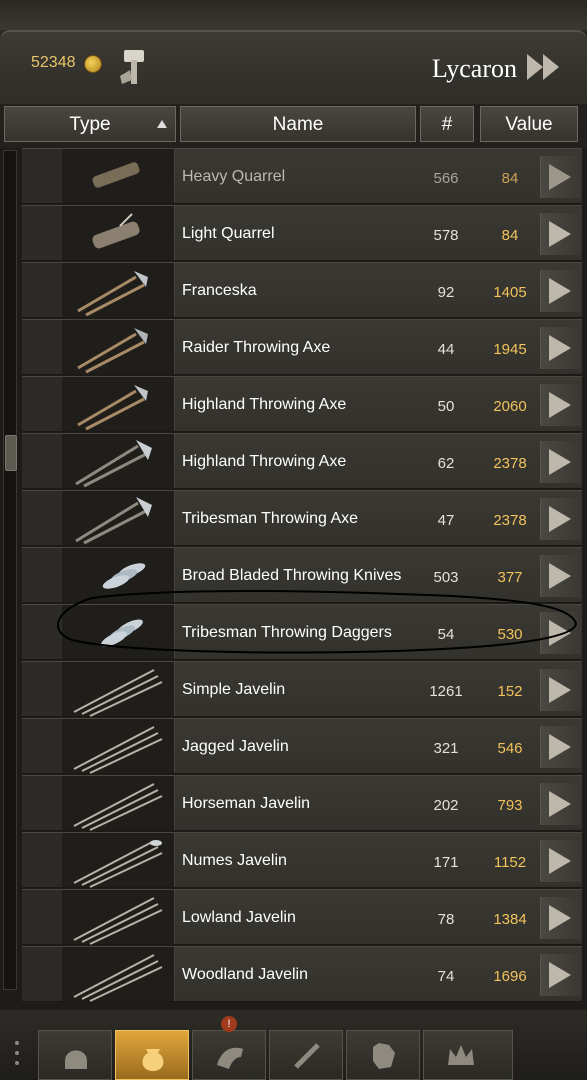  I want to click on item-name: Raider Throwing Axe, so click(256, 347).